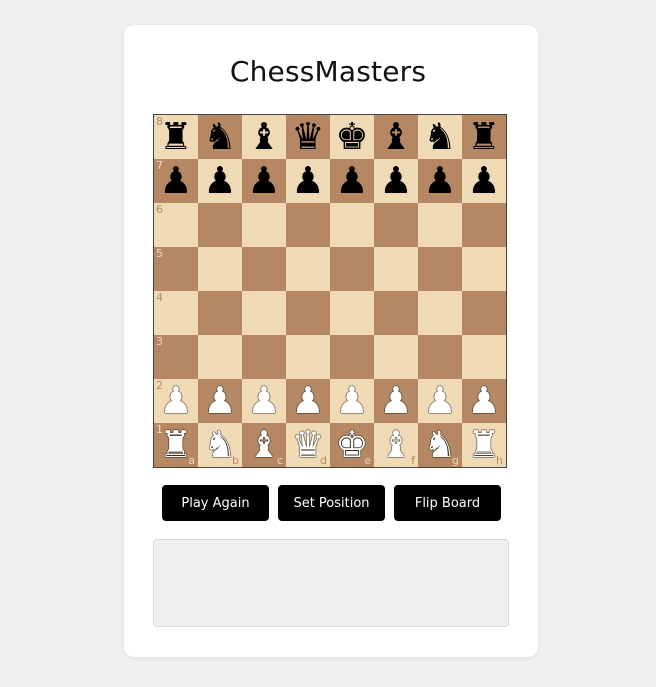 This screenshot has width=656, height=687. What do you see at coordinates (352, 225) in the screenshot?
I see `square-e6` at bounding box center [352, 225].